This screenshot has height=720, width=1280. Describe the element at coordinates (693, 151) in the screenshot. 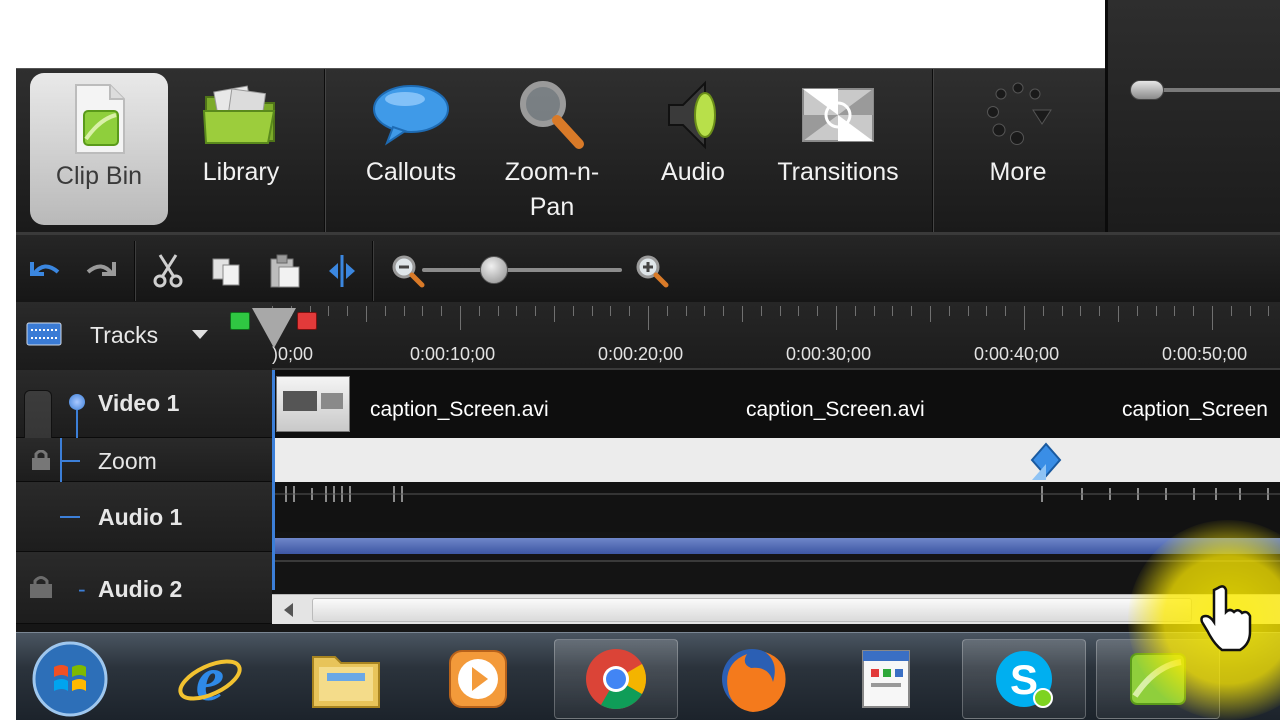

I see `tab-audio: Audio` at that location.